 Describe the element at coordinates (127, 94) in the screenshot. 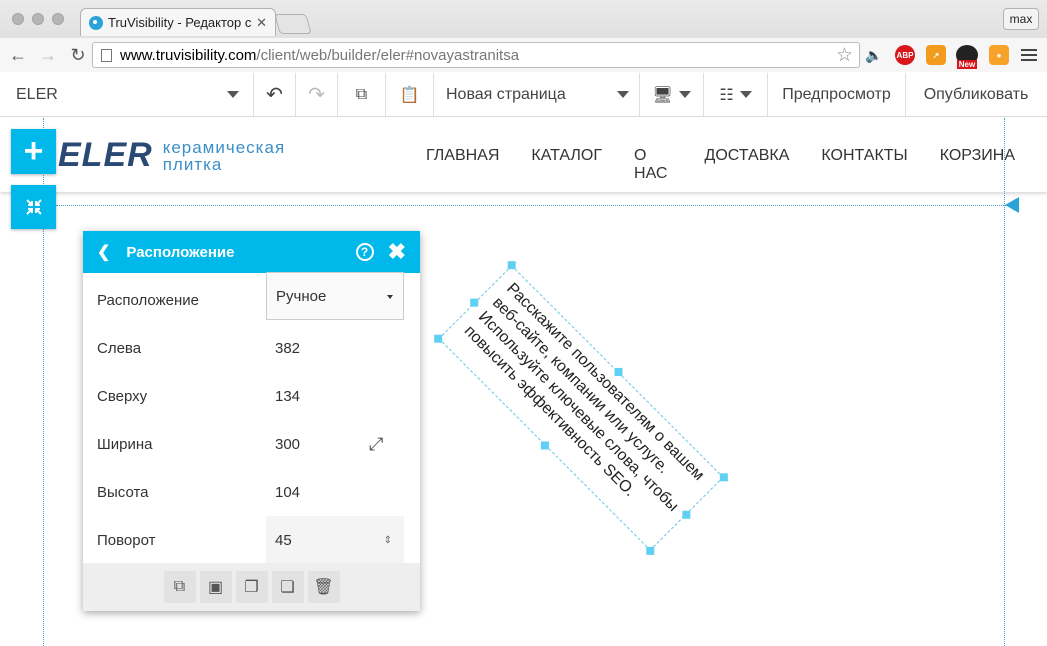

I see `site-selector: ELER` at that location.